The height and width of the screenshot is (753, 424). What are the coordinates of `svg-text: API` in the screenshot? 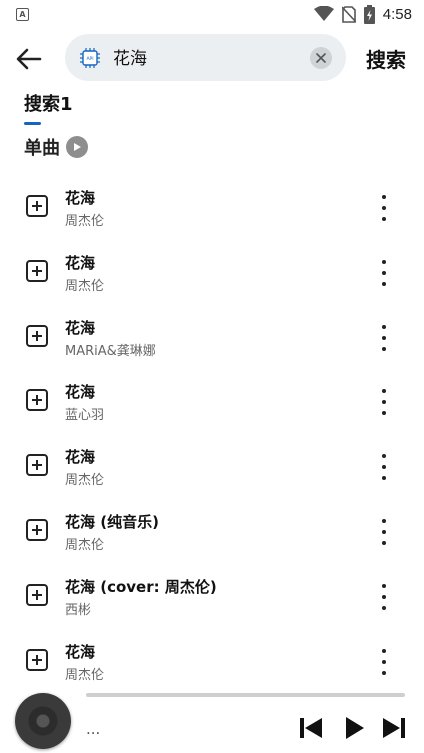 It's located at (89, 59).